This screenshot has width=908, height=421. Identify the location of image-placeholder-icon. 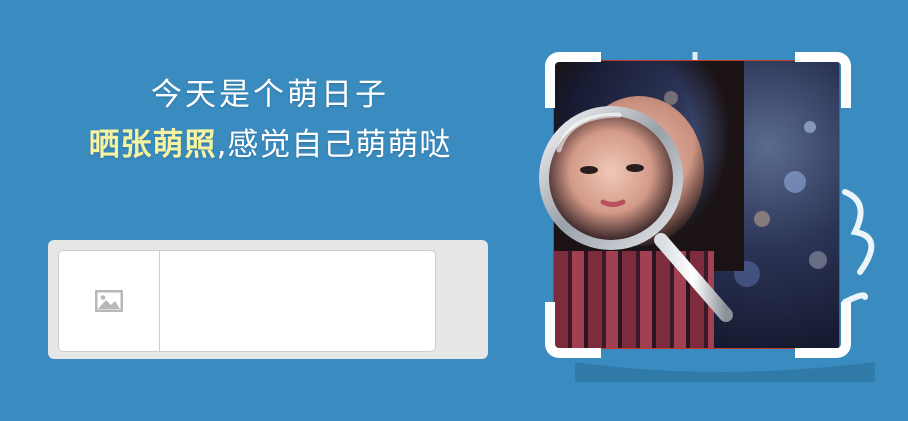
(109, 301).